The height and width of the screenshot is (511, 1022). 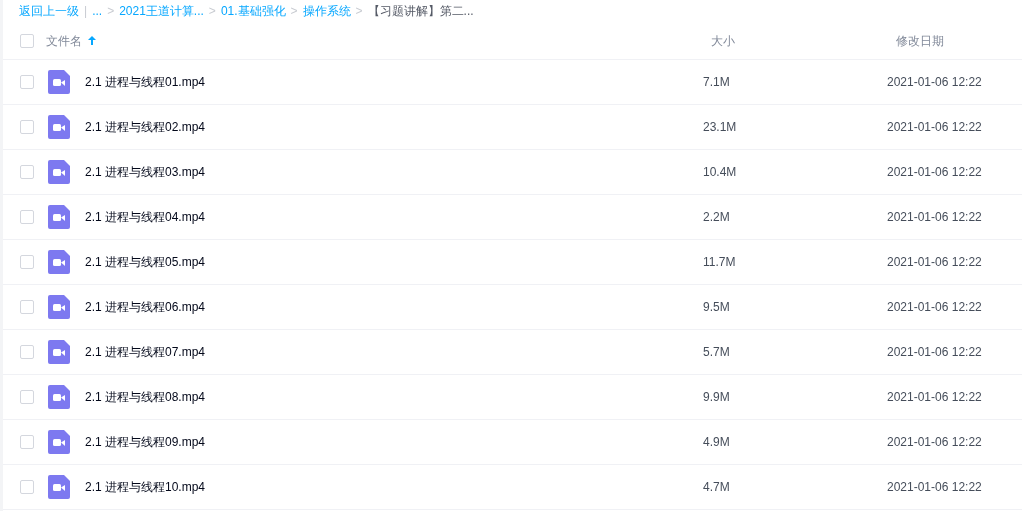 What do you see at coordinates (716, 82) in the screenshot?
I see `file-size: 7.1M` at bounding box center [716, 82].